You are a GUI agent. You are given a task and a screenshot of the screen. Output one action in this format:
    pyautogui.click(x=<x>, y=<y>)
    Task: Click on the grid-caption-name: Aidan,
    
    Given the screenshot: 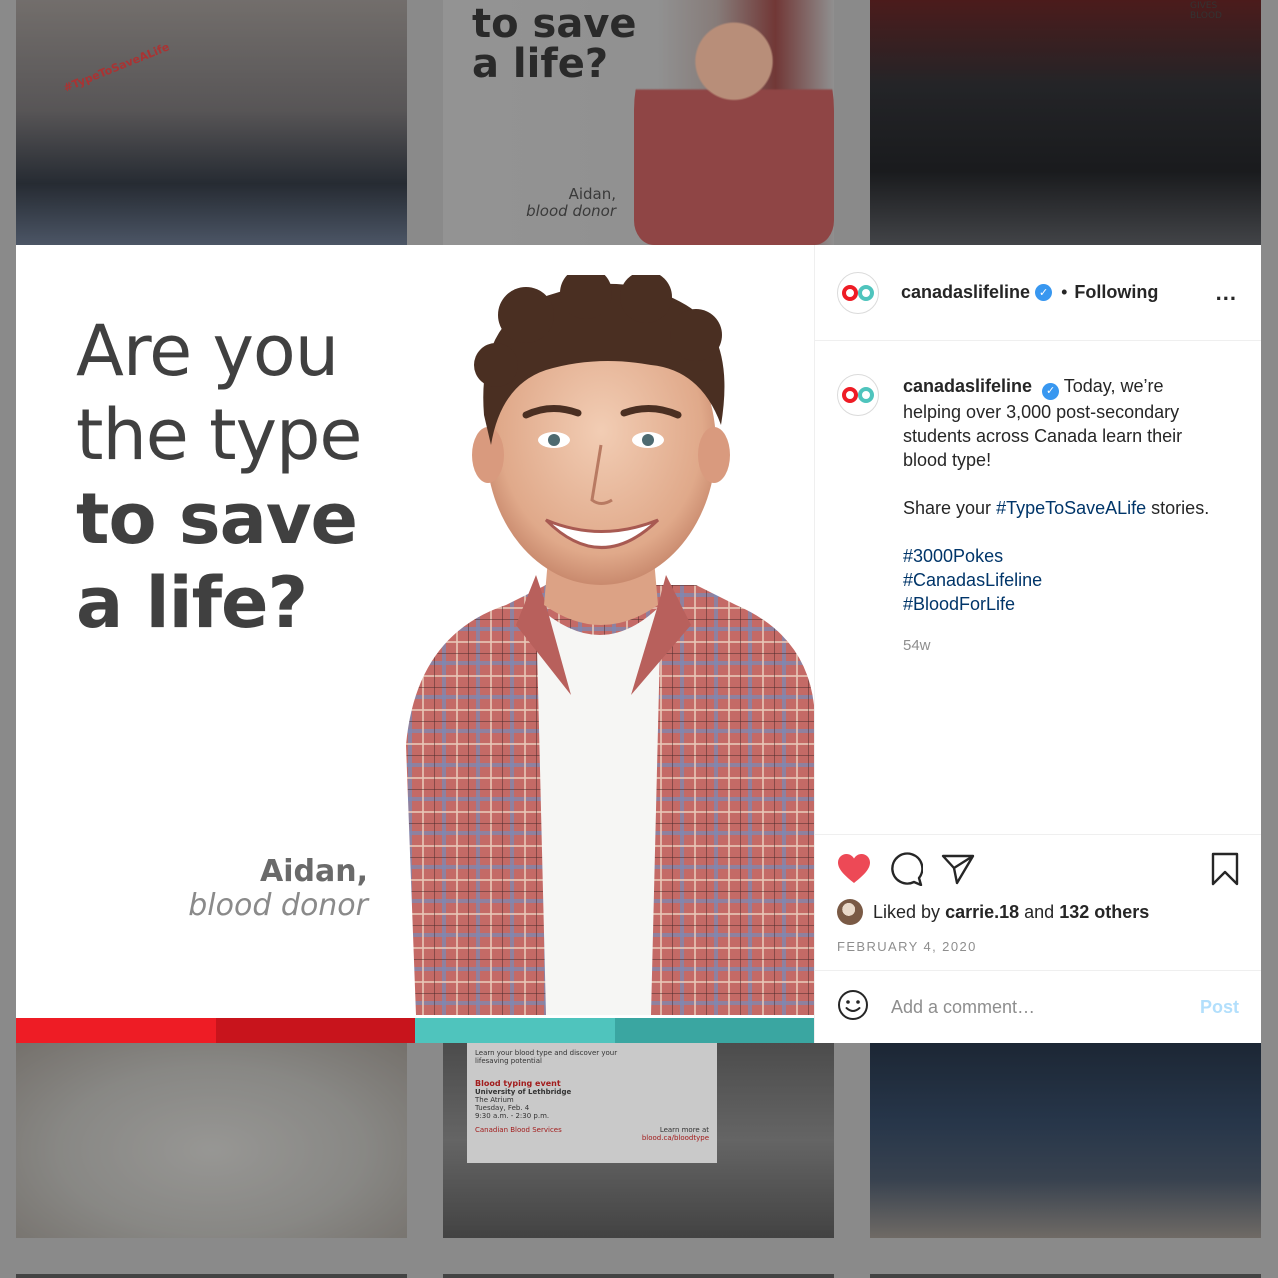 What is the action you would take?
    pyautogui.click(x=592, y=194)
    